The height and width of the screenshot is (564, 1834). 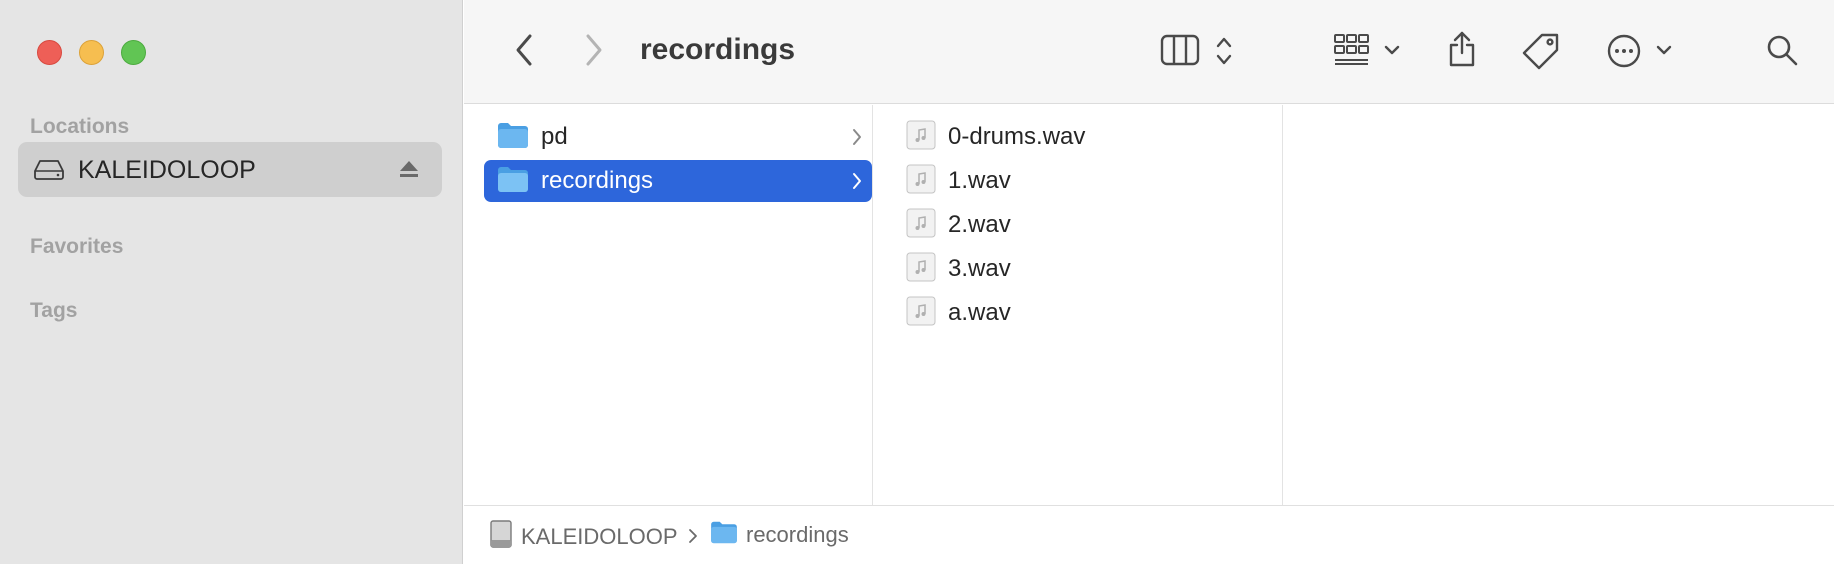 I want to click on list-item: 1.wav, so click(x=1086, y=181).